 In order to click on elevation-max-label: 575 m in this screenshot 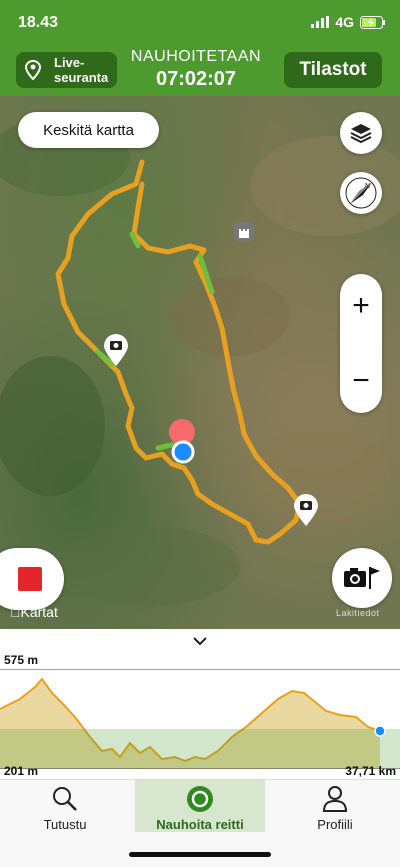, I will do `click(21, 660)`.